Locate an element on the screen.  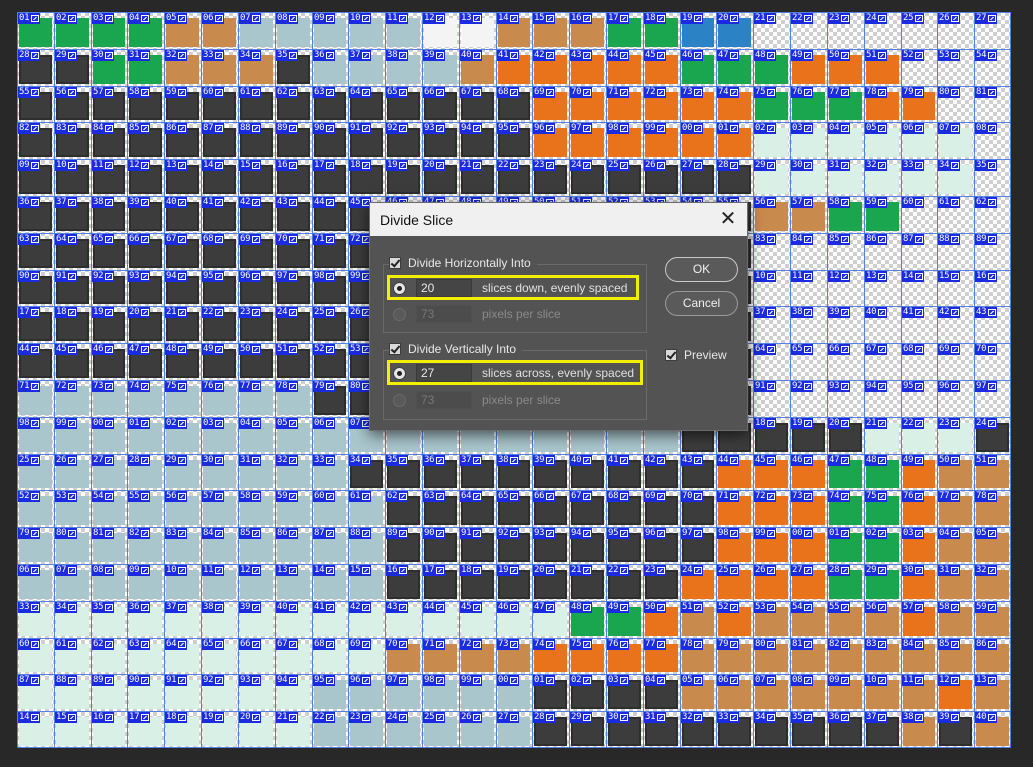
close-icon: ✕ is located at coordinates (728, 219).